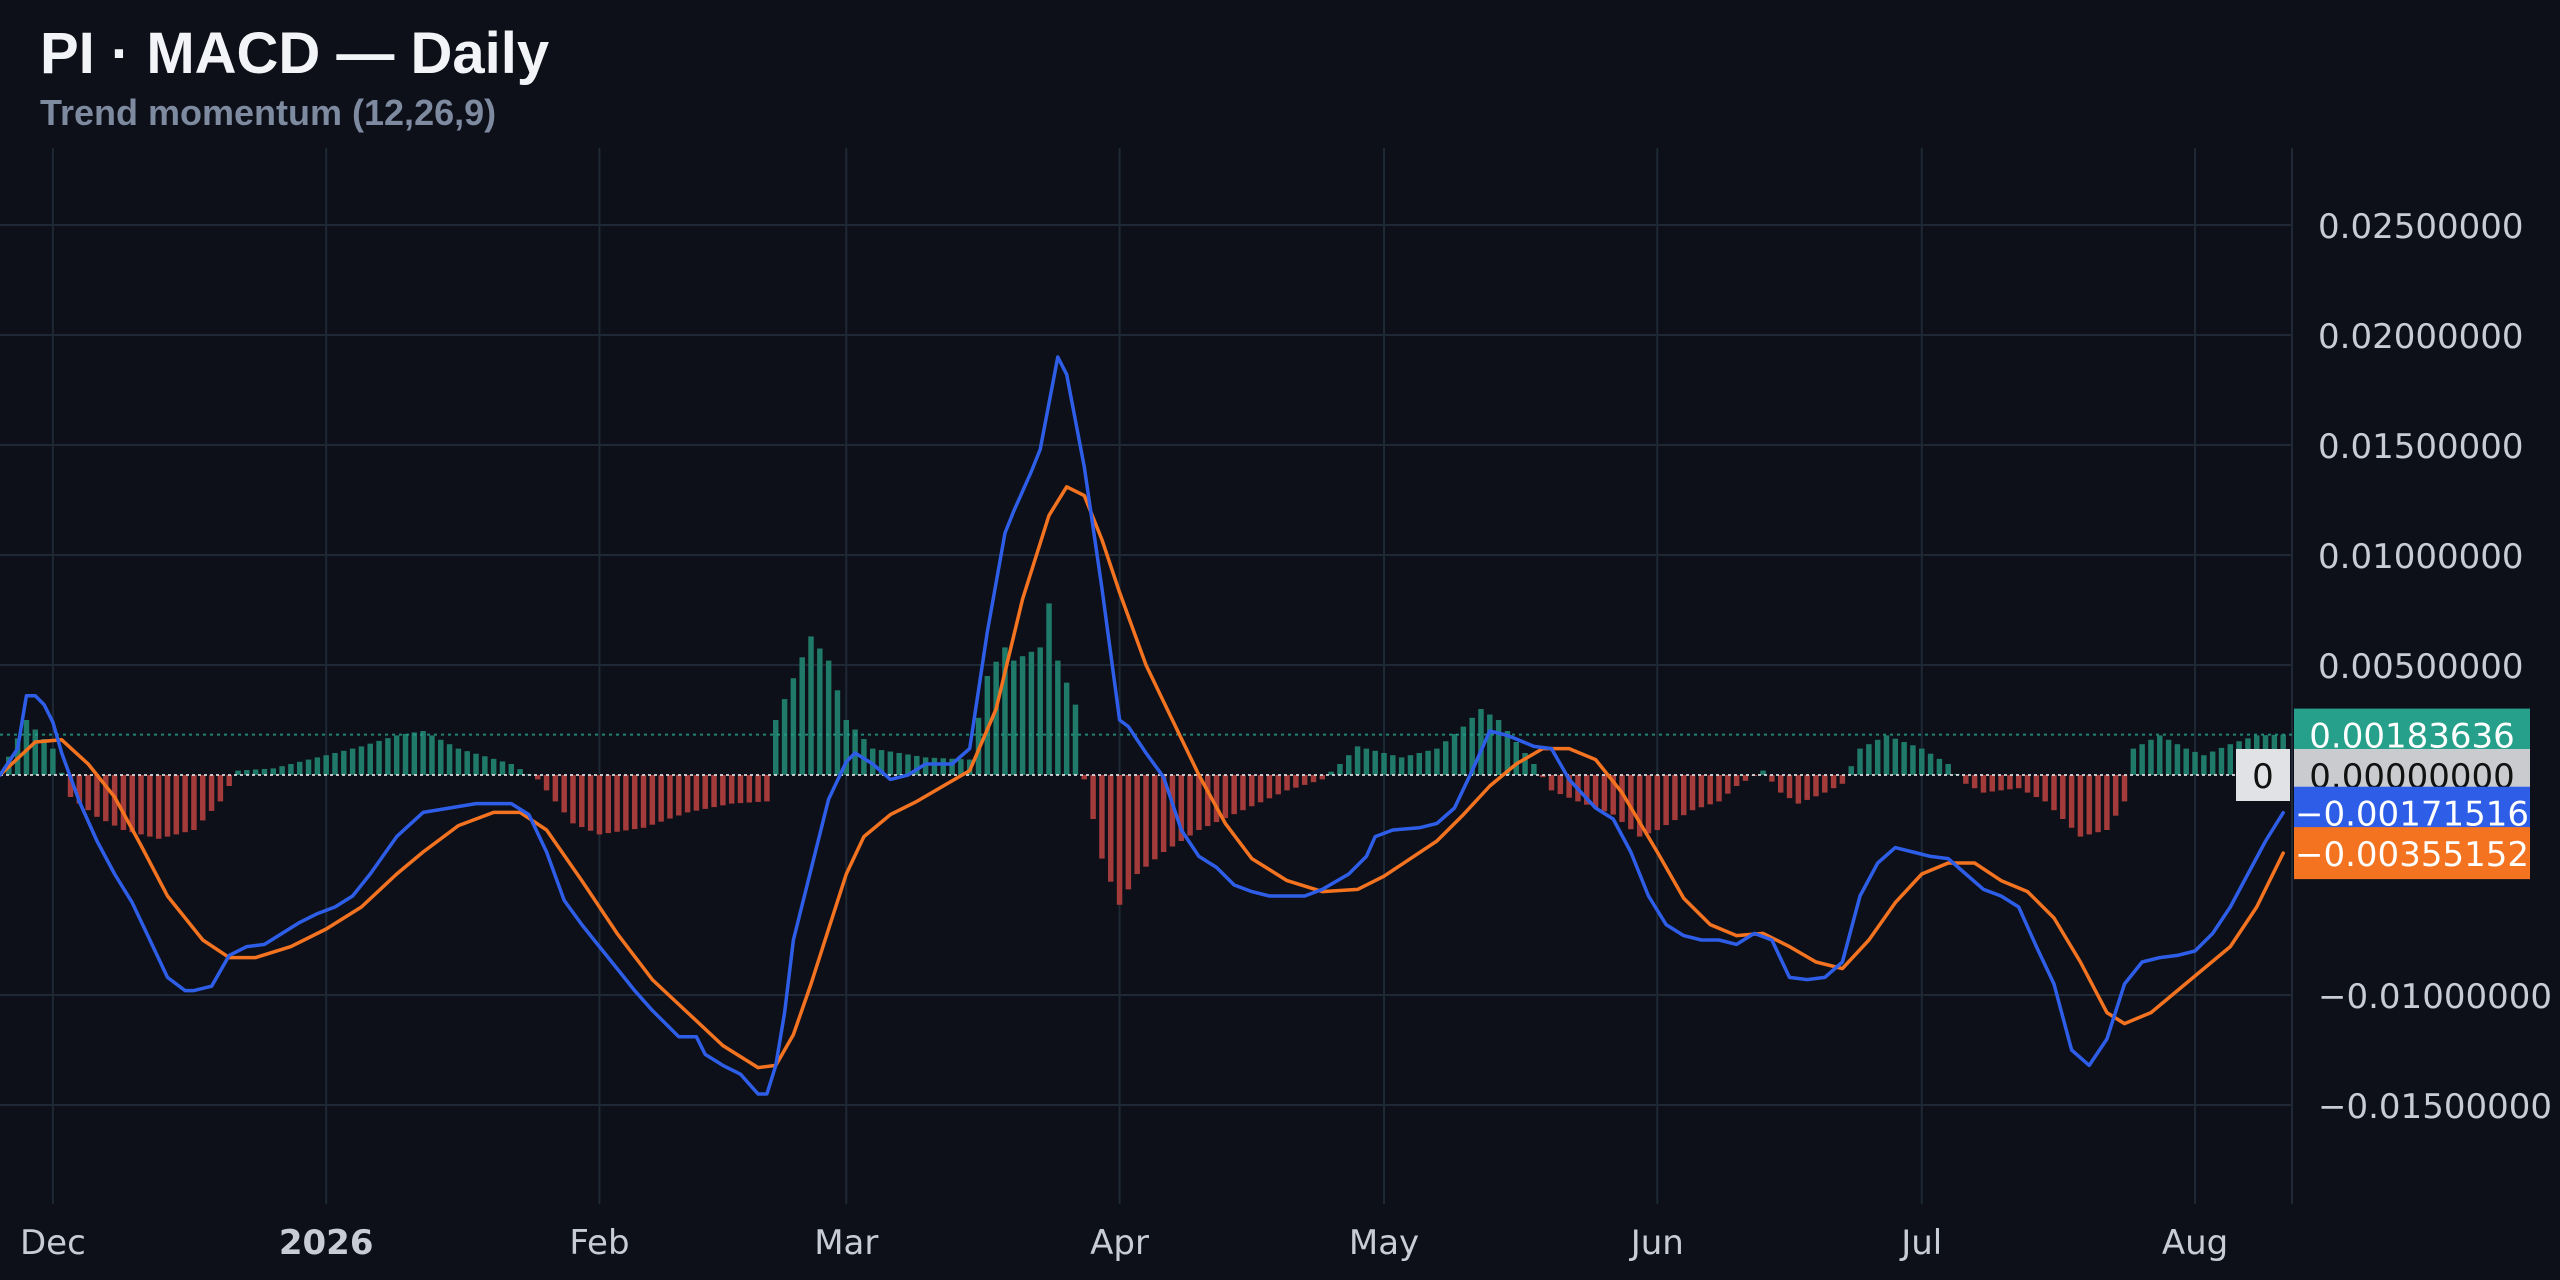  What do you see at coordinates (2435, 1107) in the screenshot?
I see `y-tick-label: −0.01500000` at bounding box center [2435, 1107].